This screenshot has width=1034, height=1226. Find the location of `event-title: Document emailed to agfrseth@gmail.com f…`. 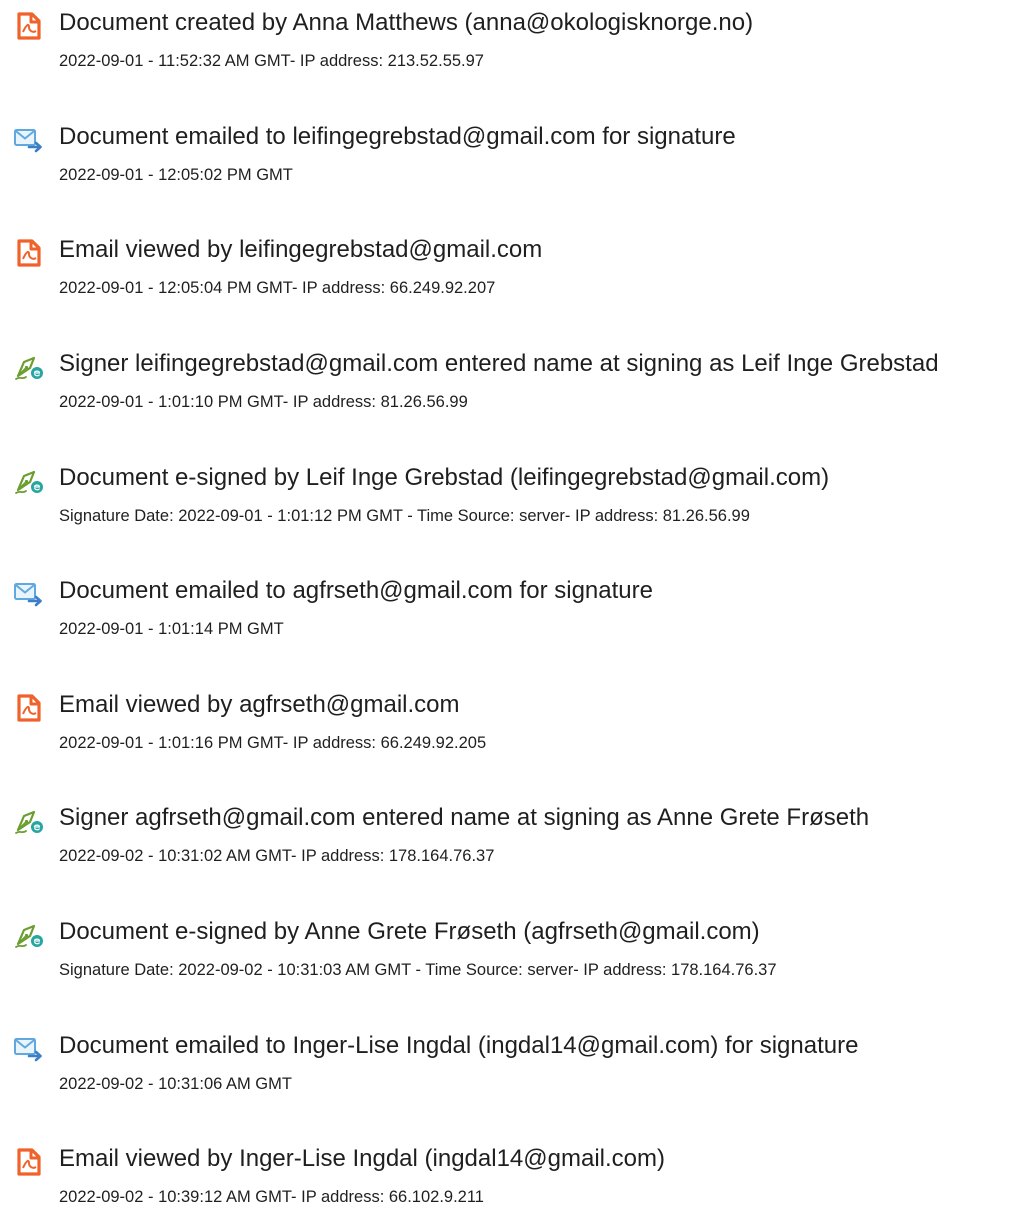

event-title: Document emailed to agfrseth@gmail.com f… is located at coordinates (356, 590).